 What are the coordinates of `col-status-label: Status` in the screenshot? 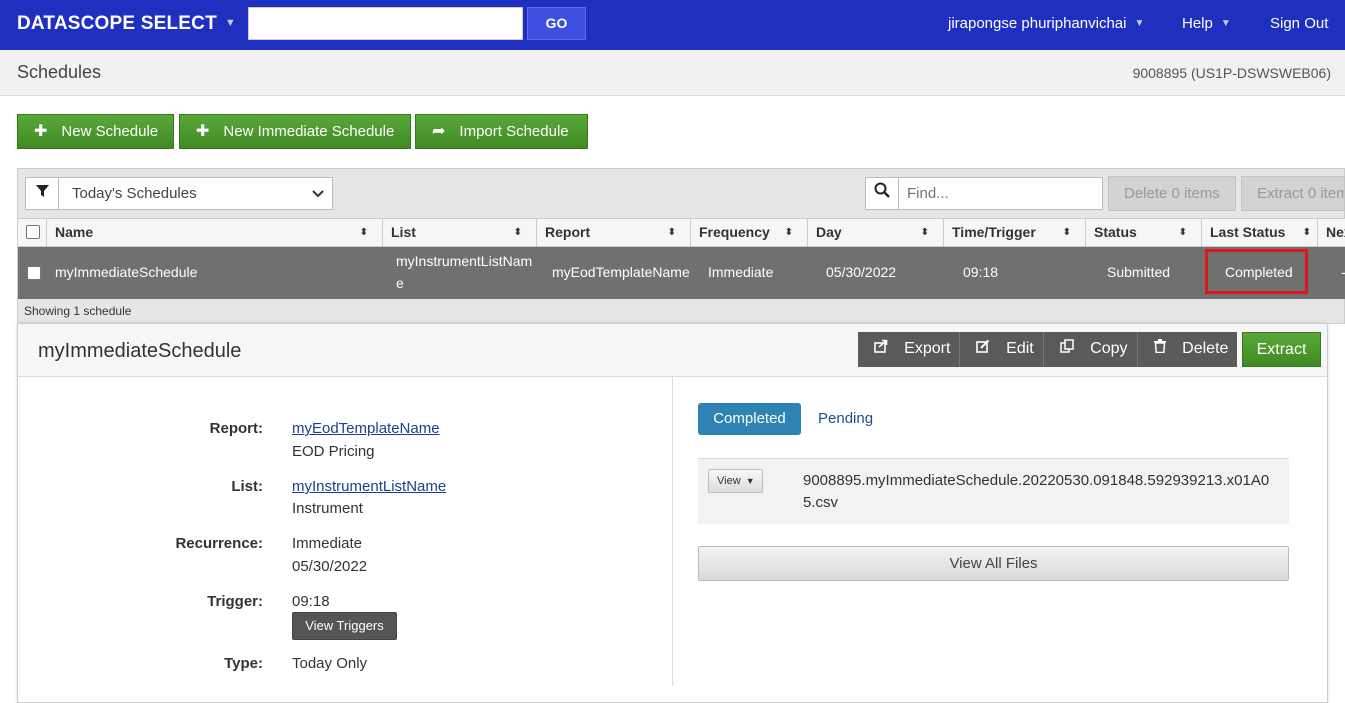 It's located at (1115, 232).